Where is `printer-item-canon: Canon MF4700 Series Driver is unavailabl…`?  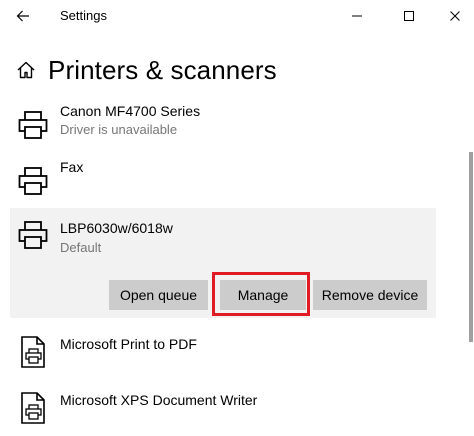 printer-item-canon: Canon MF4700 Series Driver is unavailabl… is located at coordinates (223, 125).